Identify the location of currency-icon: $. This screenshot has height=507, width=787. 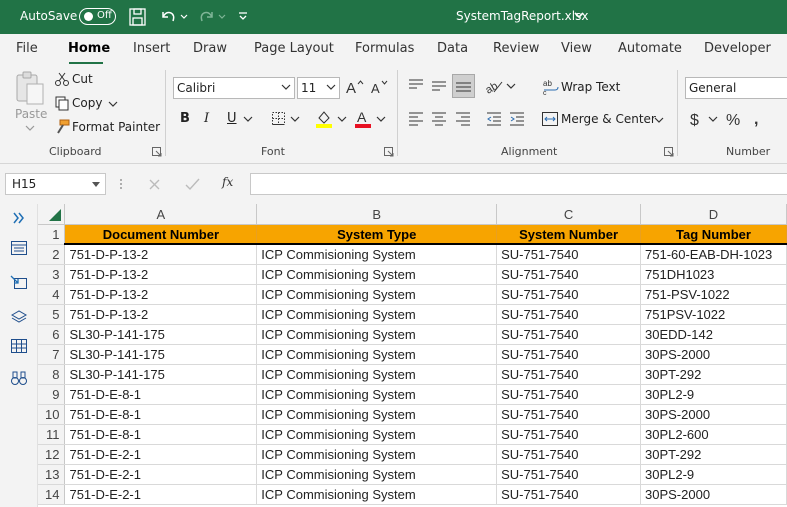
(696, 119).